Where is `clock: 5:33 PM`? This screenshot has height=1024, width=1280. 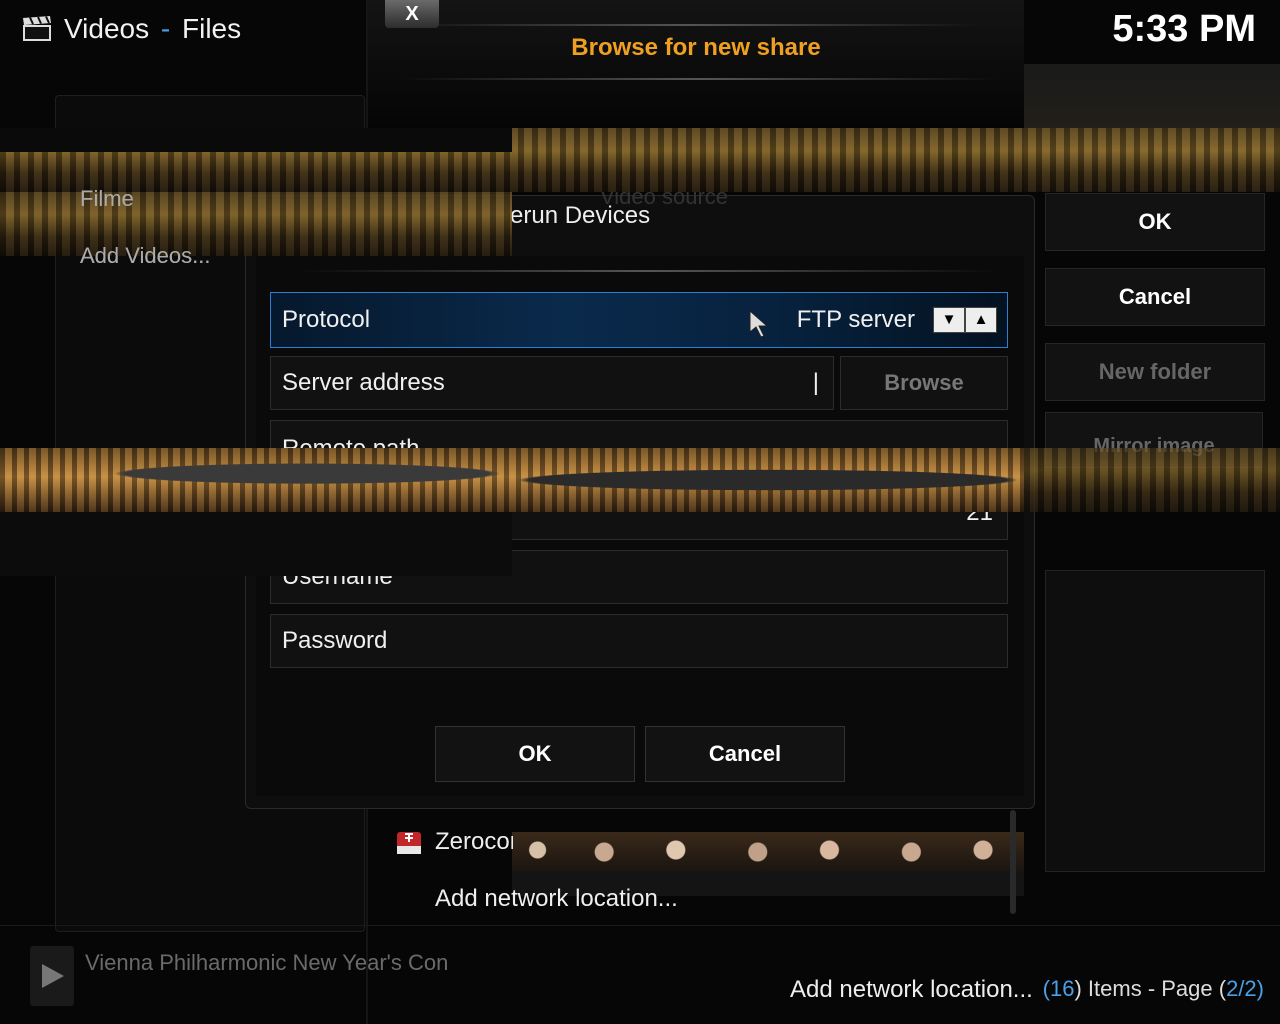 clock: 5:33 PM is located at coordinates (1184, 29).